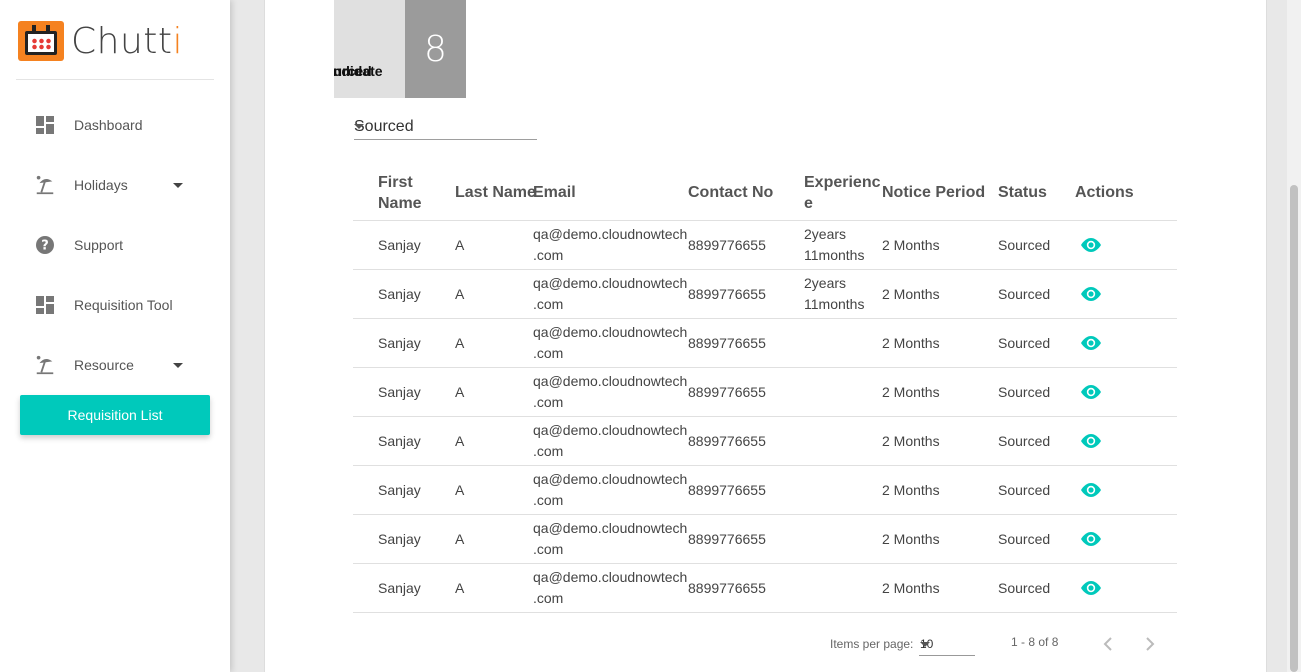  I want to click on header-experience: Experienc e, so click(842, 193).